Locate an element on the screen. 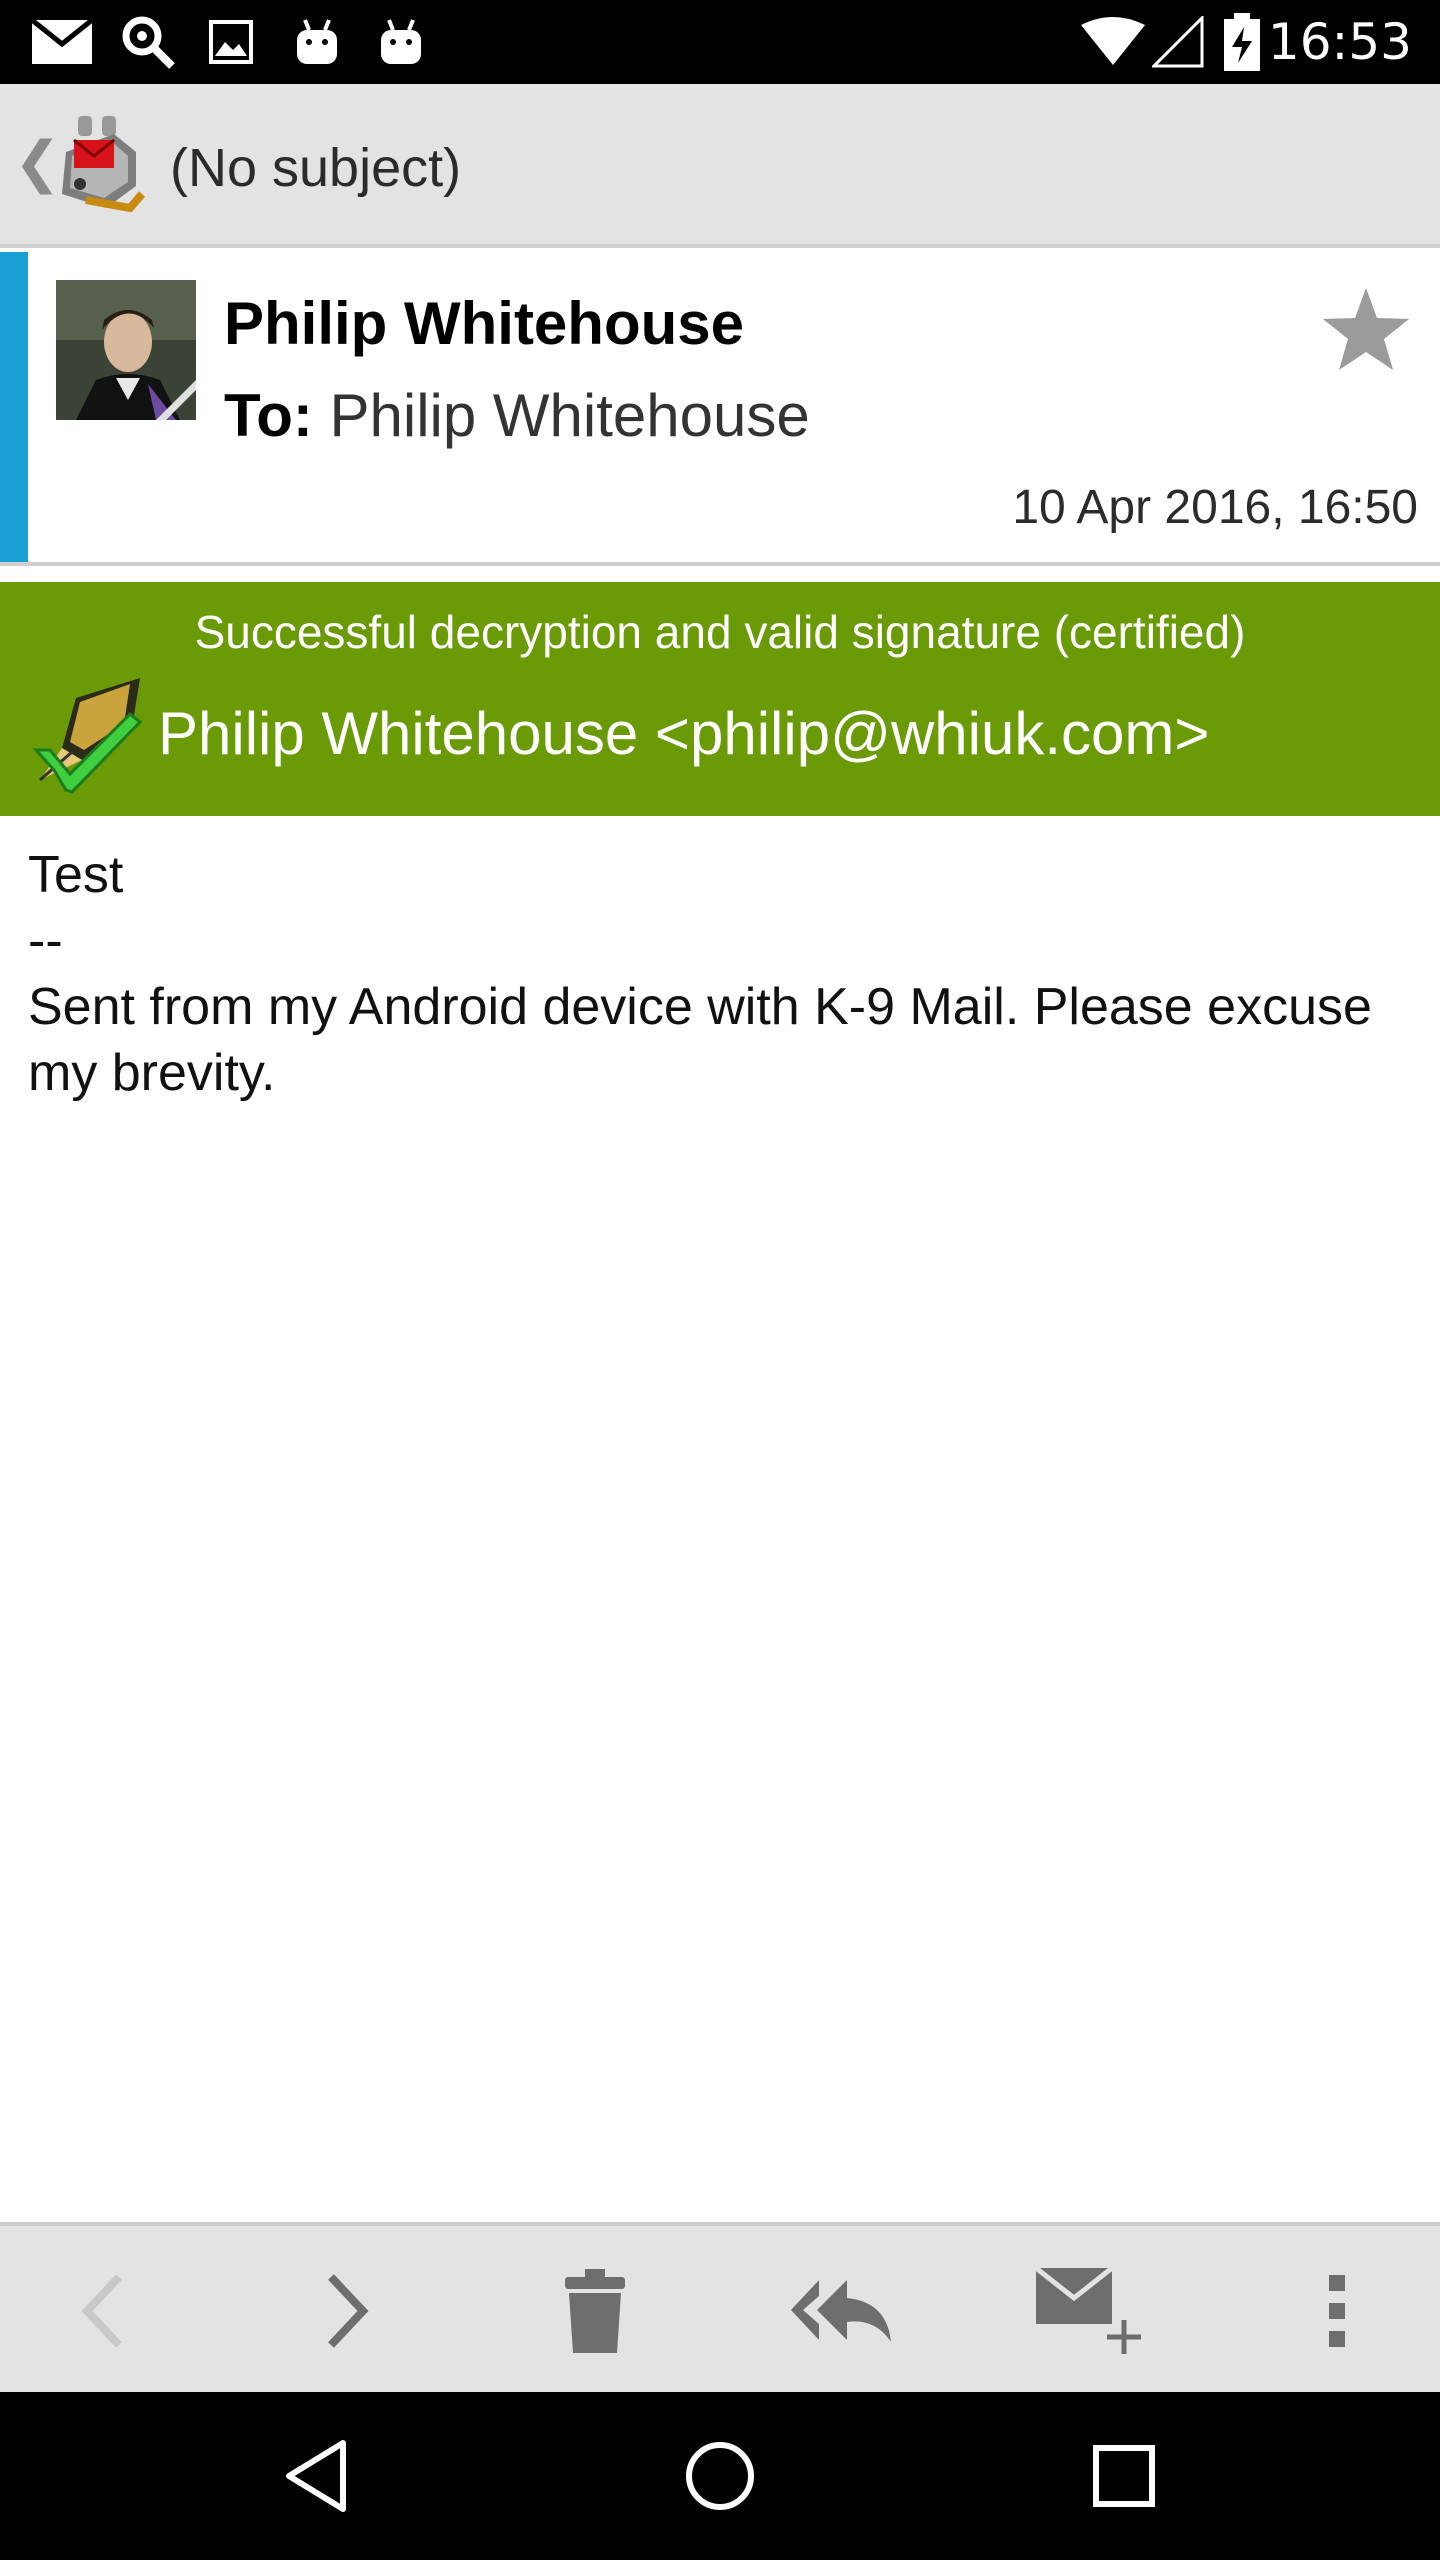 This screenshot has height=2560, width=1440. recipient-name: Philip Whitehouse is located at coordinates (569, 415).